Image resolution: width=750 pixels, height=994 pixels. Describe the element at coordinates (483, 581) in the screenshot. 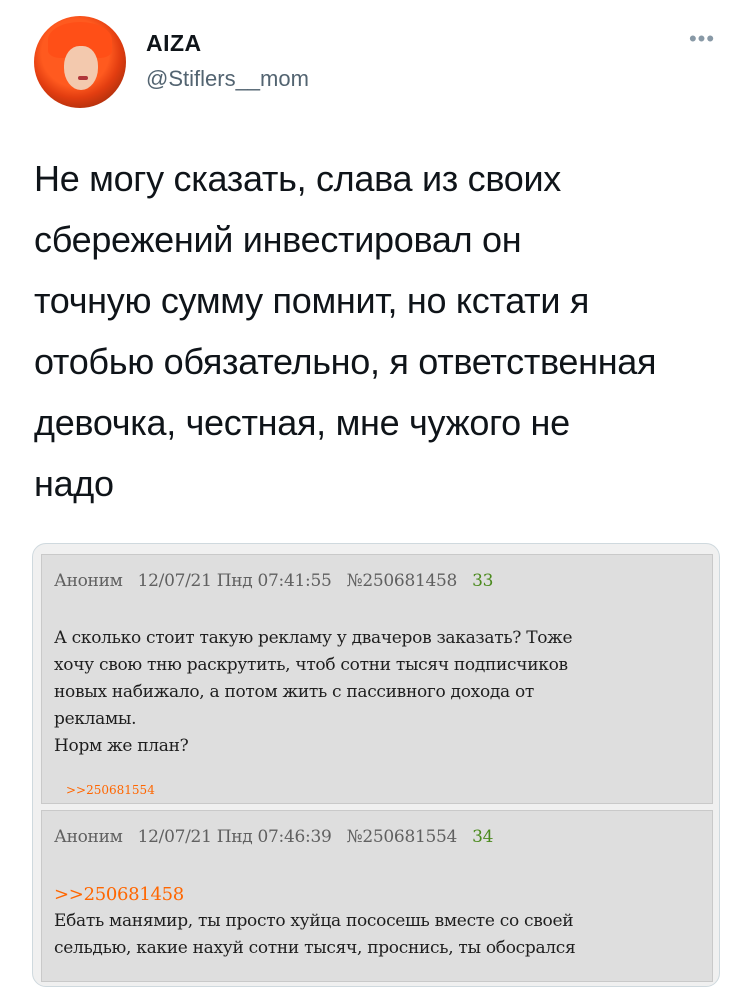

I see `post-count: 33` at that location.